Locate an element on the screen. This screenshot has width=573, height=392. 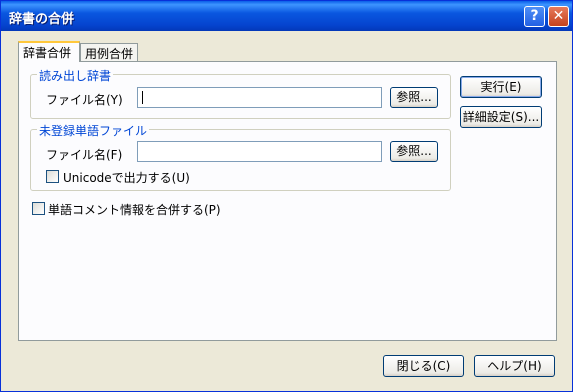
close-icon: ✕ is located at coordinates (558, 16).